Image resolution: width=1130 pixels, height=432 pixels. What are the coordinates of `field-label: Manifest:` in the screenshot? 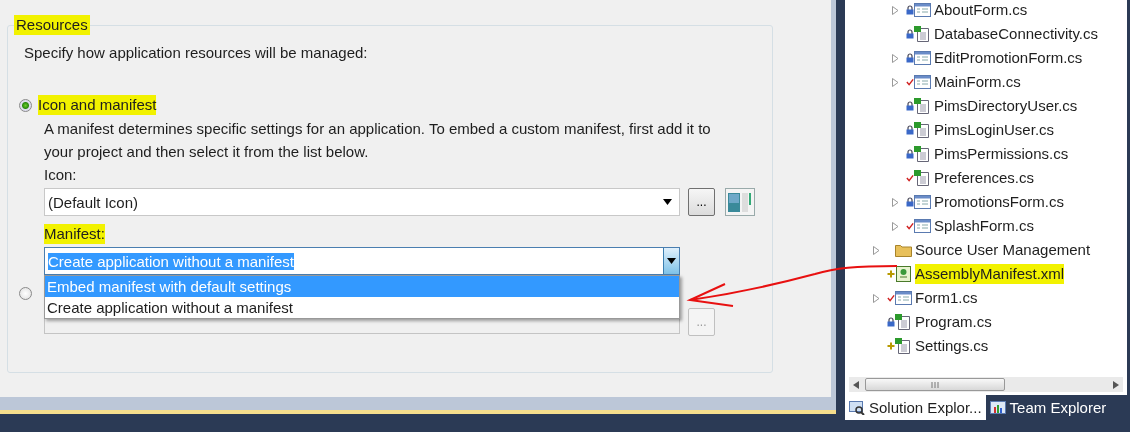 It's located at (74, 234).